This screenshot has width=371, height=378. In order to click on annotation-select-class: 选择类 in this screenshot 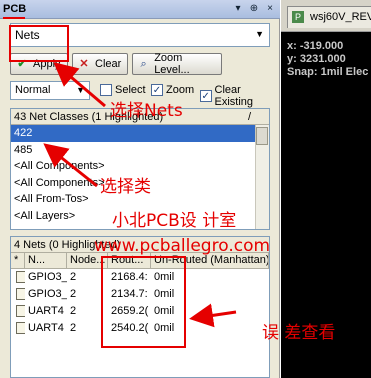, I will do `click(125, 187)`.